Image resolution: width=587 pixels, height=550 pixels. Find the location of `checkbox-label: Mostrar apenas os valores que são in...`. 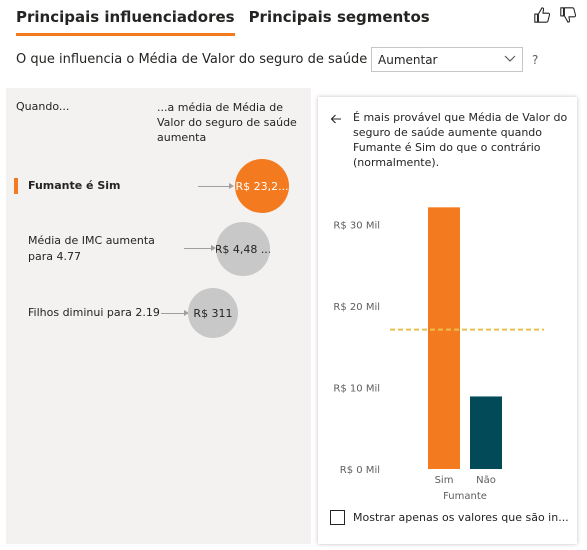

checkbox-label: Mostrar apenas os valores que são in... is located at coordinates (461, 517).